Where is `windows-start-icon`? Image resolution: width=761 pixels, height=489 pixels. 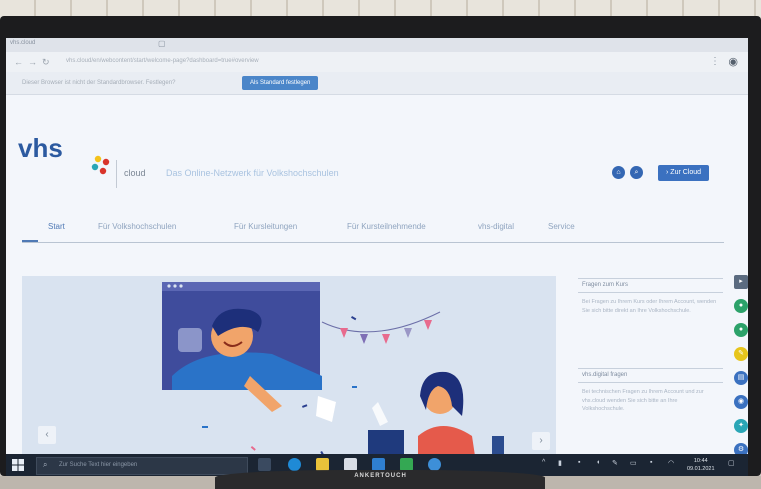 windows-start-icon is located at coordinates (18, 465).